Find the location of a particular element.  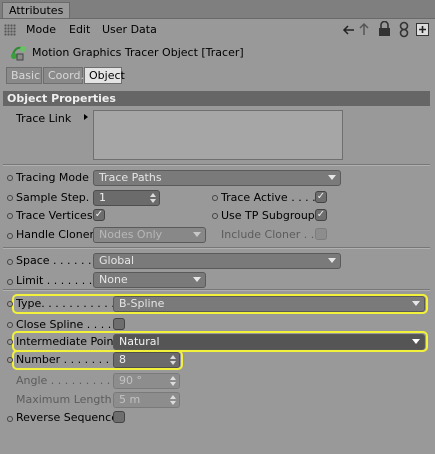

limit-label: Limit . . . . . . . . is located at coordinates (58, 280).